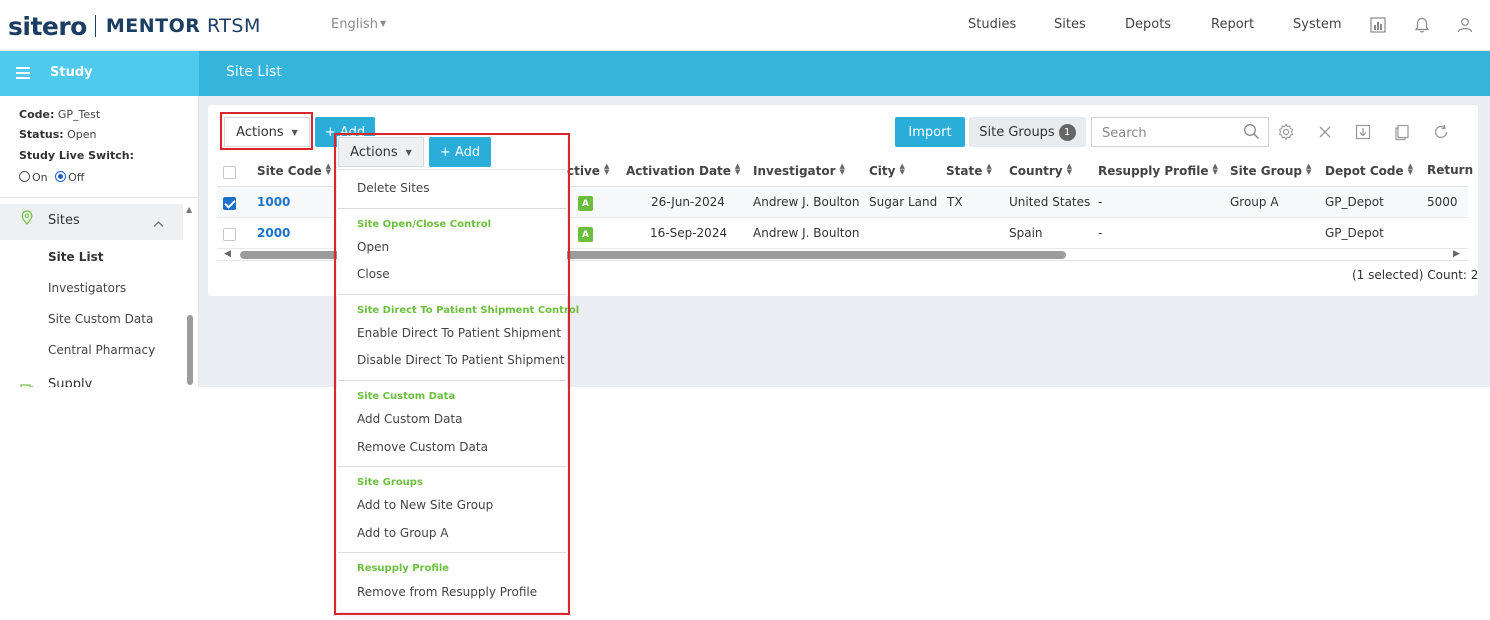 The width and height of the screenshot is (1490, 620). I want to click on column-city: City ▲ ▼, so click(887, 170).